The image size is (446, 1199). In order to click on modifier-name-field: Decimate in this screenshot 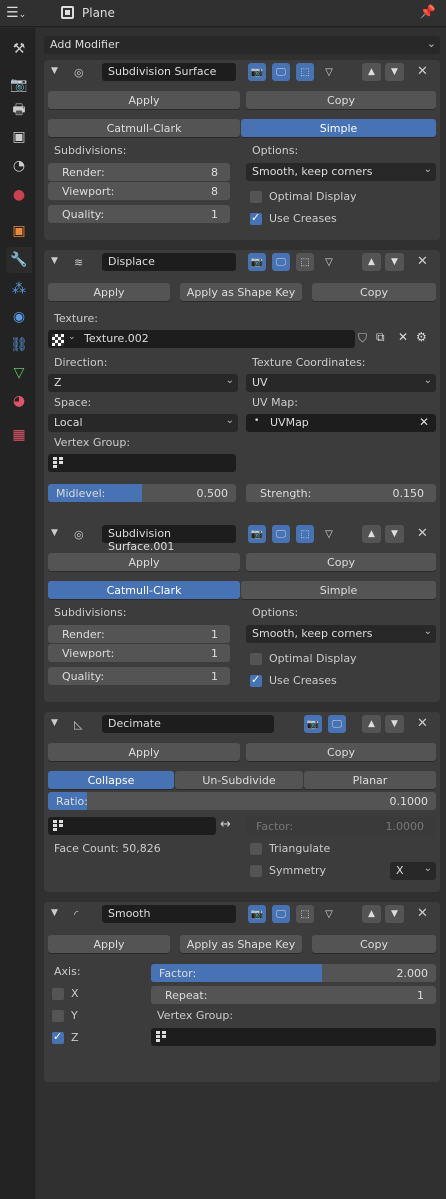, I will do `click(188, 724)`.